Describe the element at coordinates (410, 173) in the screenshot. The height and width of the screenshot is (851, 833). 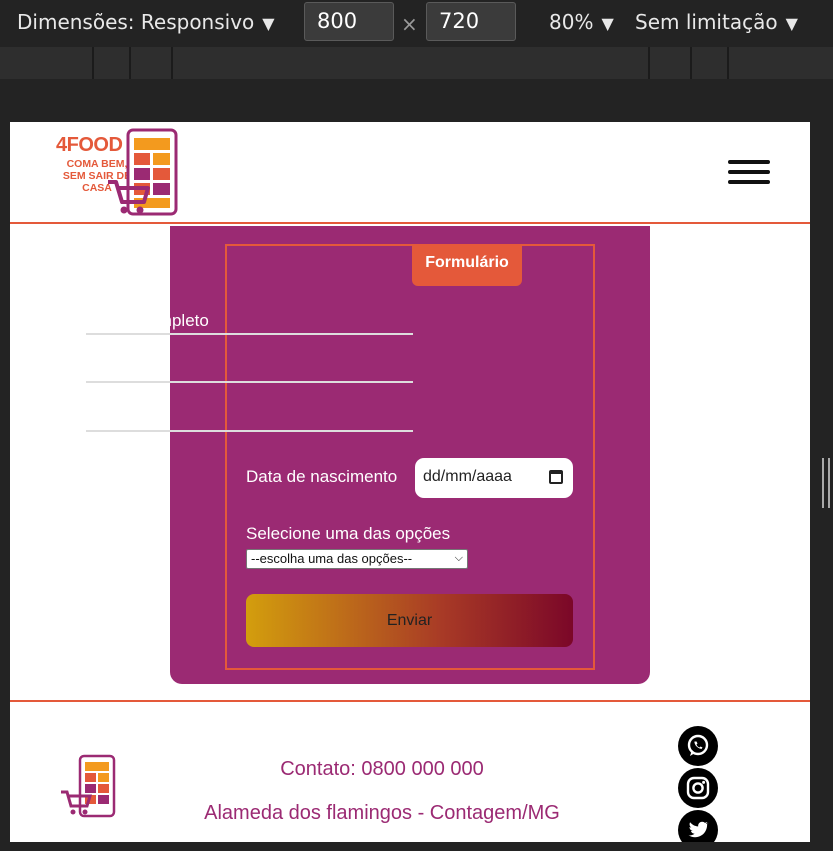
I see `site-header: 4FOOD COMA BEM, SEM SAIR DE CASA` at that location.